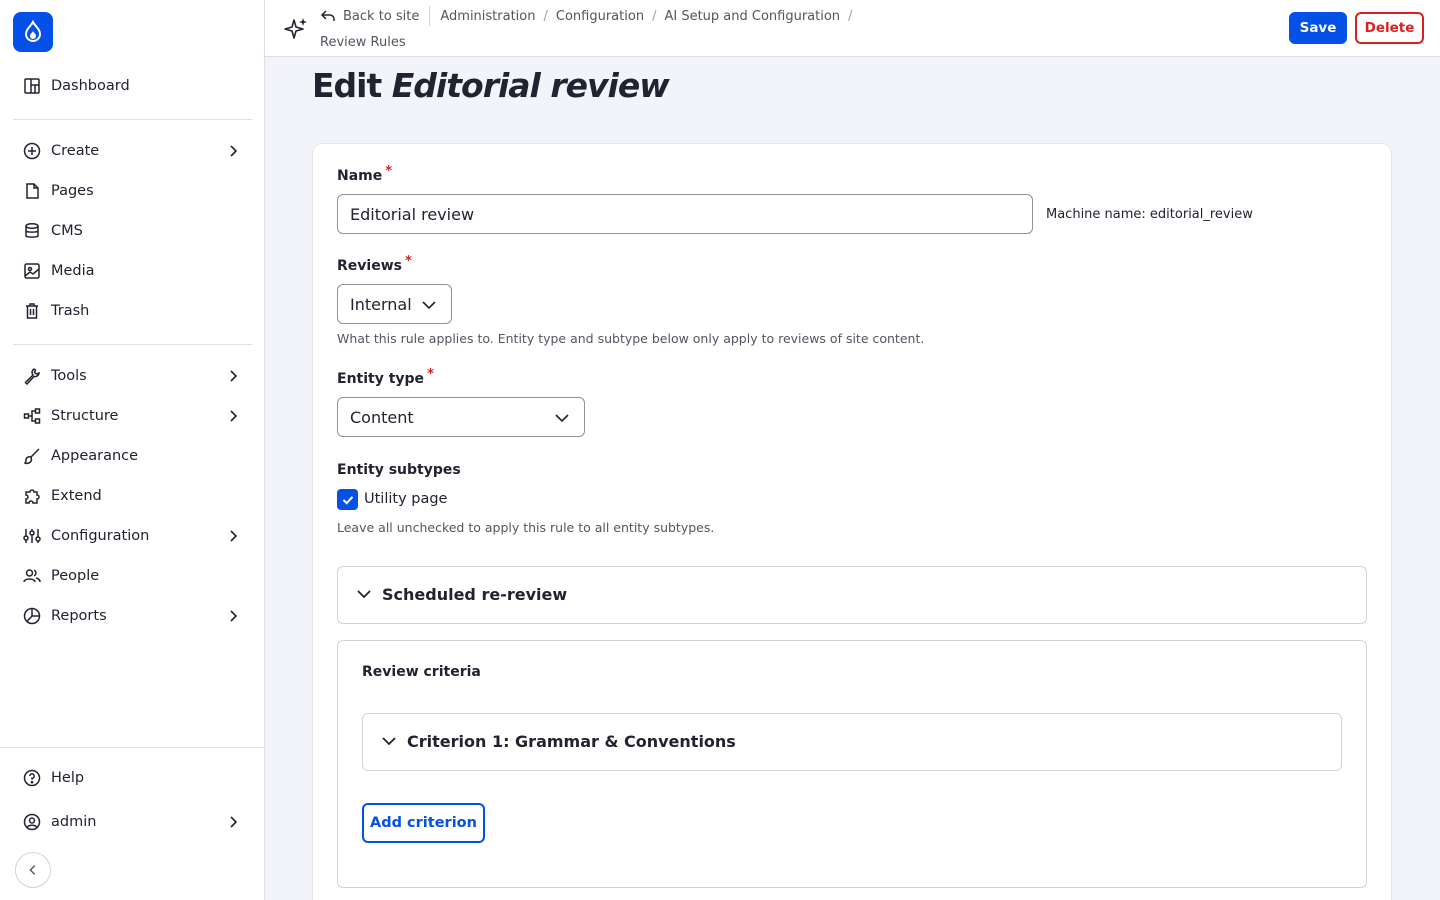  What do you see at coordinates (369, 266) in the screenshot?
I see `reviews-label-text: Reviews` at bounding box center [369, 266].